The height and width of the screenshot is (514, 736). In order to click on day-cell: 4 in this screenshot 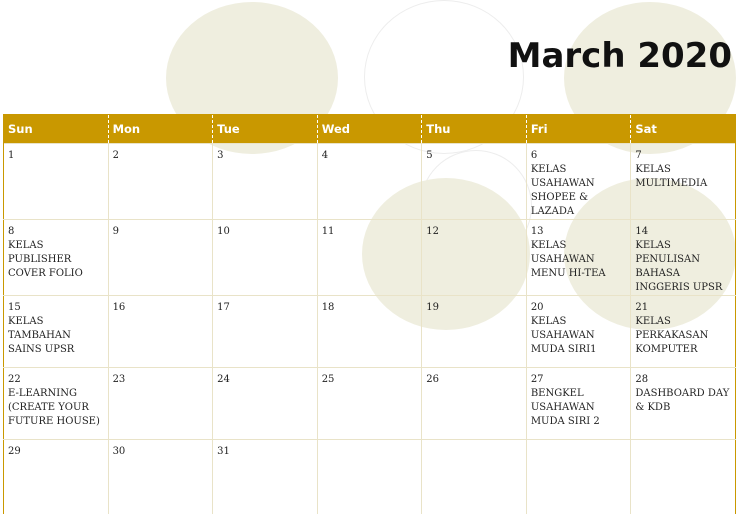, I will do `click(369, 181)`.